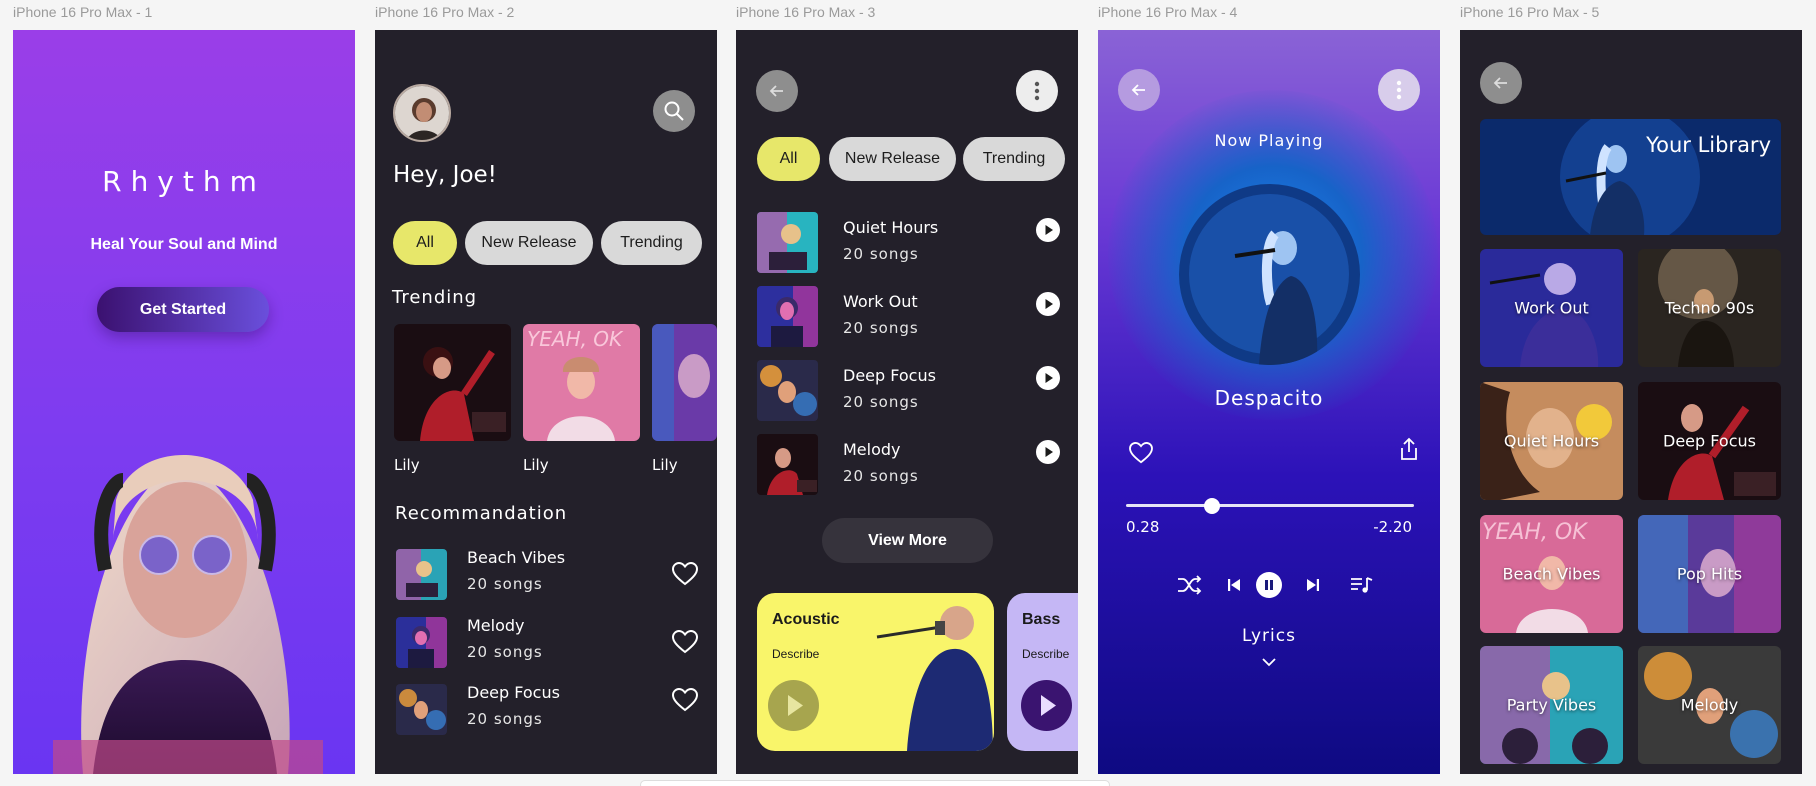 This screenshot has width=1816, height=786. Describe the element at coordinates (1409, 449) in the screenshot. I see `share-icon` at that location.